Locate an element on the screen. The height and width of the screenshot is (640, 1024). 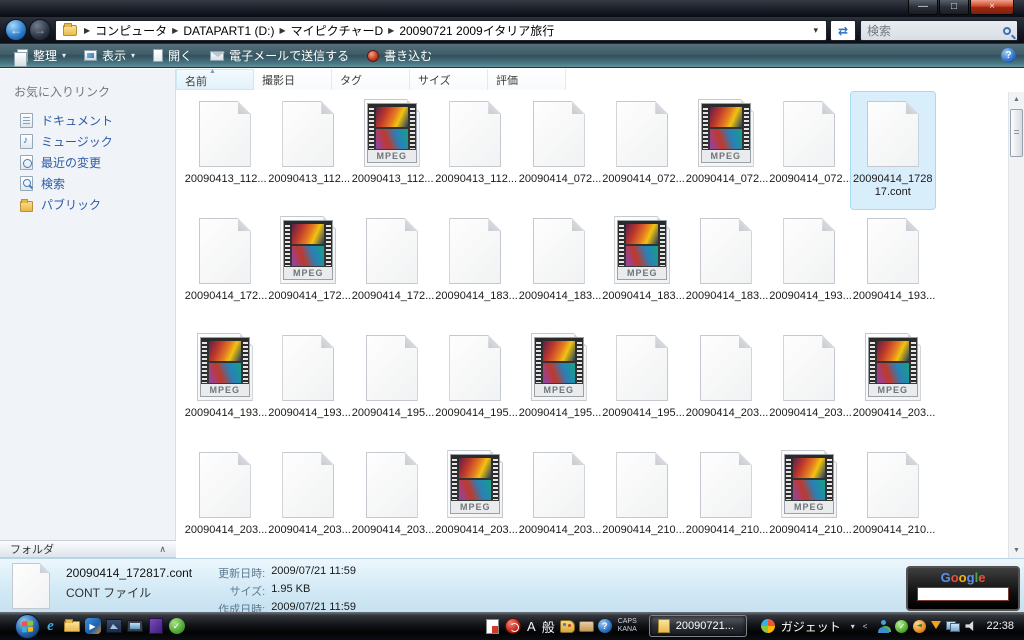
folders-expander: フォルダ ∧ is located at coordinates (88, 549).